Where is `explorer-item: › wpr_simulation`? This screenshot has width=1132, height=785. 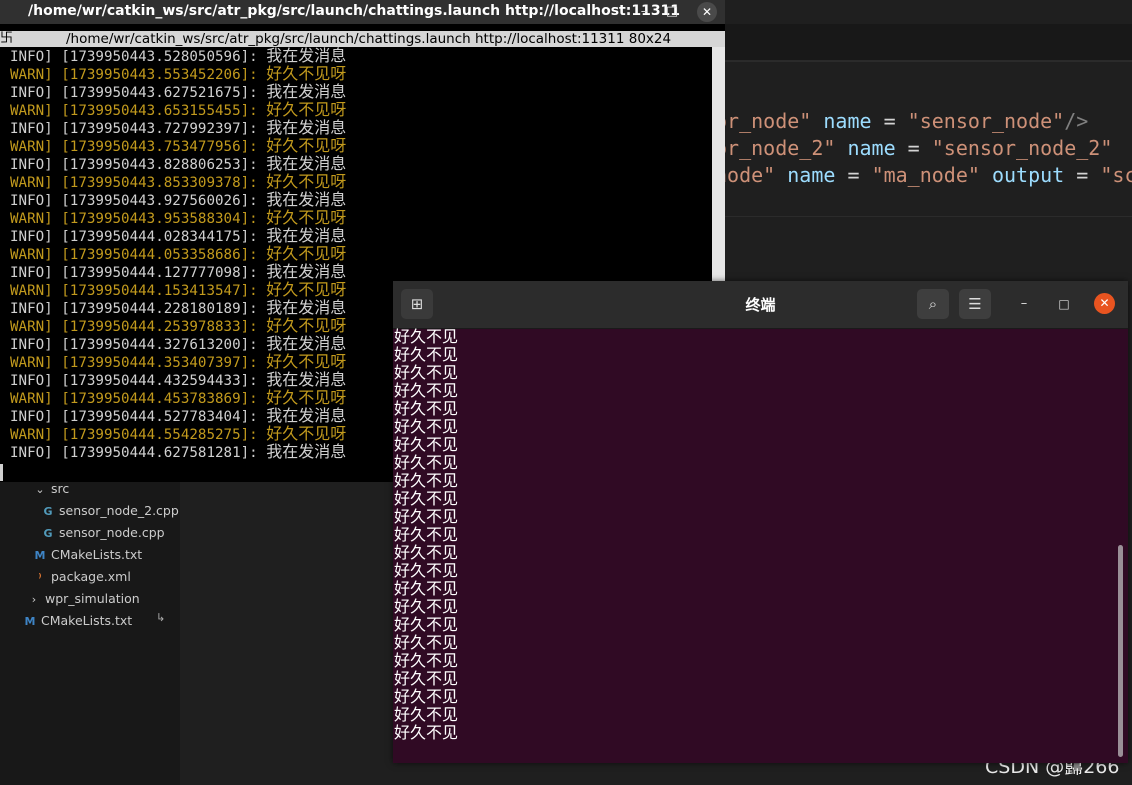
explorer-item: › wpr_simulation is located at coordinates (84, 599).